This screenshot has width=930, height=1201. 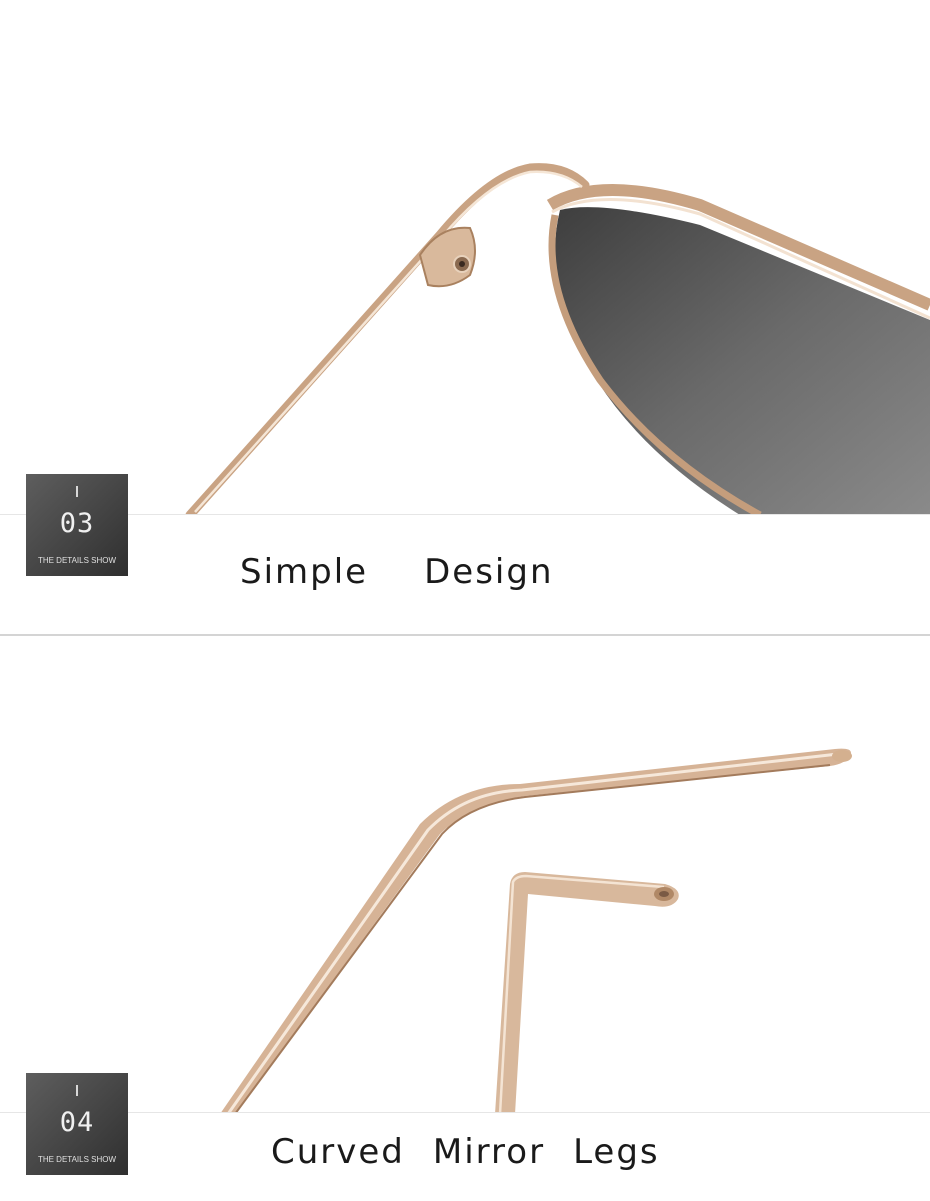 What do you see at coordinates (489, 1152) in the screenshot?
I see `caption-word: Mirror` at bounding box center [489, 1152].